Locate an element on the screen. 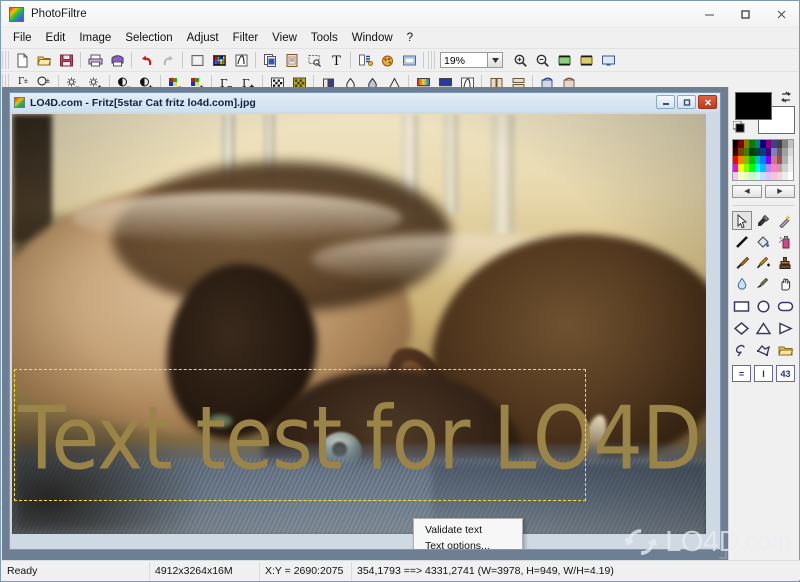 The height and width of the screenshot is (582, 800). triangle-shape is located at coordinates (763, 328).